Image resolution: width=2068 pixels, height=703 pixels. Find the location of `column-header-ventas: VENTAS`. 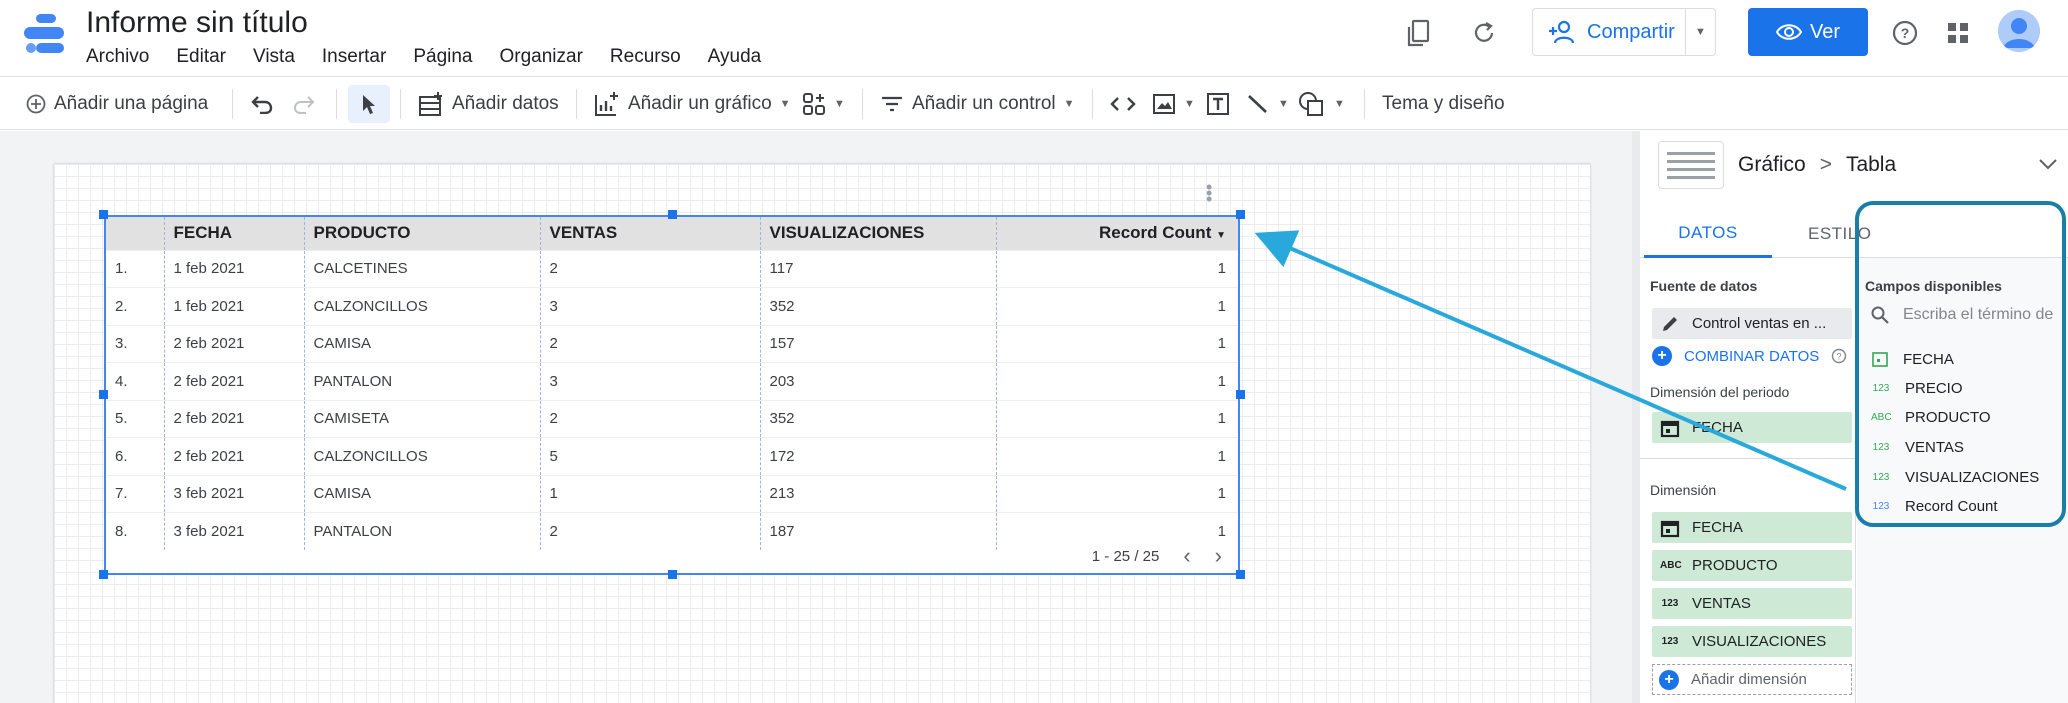

column-header-ventas: VENTAS is located at coordinates (650, 233).